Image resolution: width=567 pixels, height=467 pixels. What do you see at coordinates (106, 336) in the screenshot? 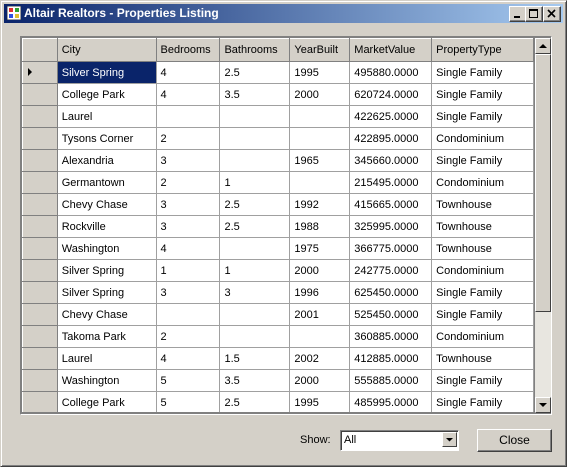
I see `cell-city: Takoma Park` at bounding box center [106, 336].